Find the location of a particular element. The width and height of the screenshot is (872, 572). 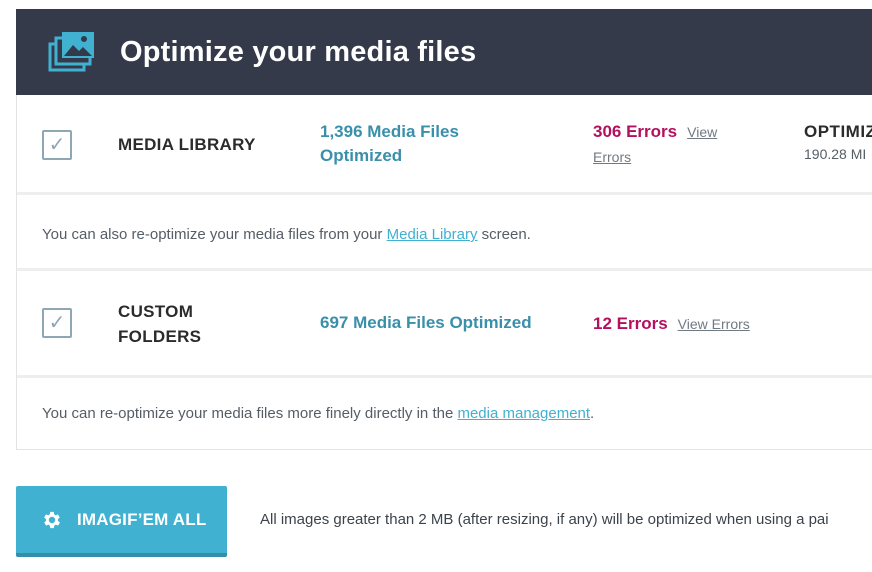

view-errors-link-part2: Errors is located at coordinates (655, 157).